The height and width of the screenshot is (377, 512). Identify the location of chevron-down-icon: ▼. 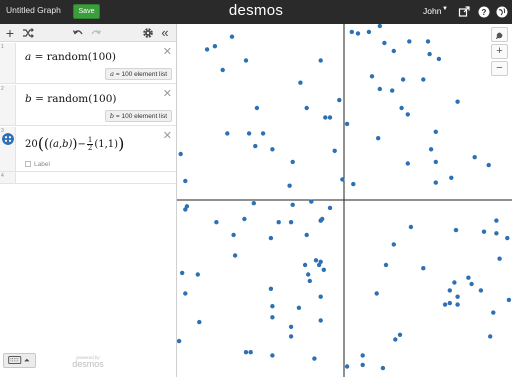
(445, 9).